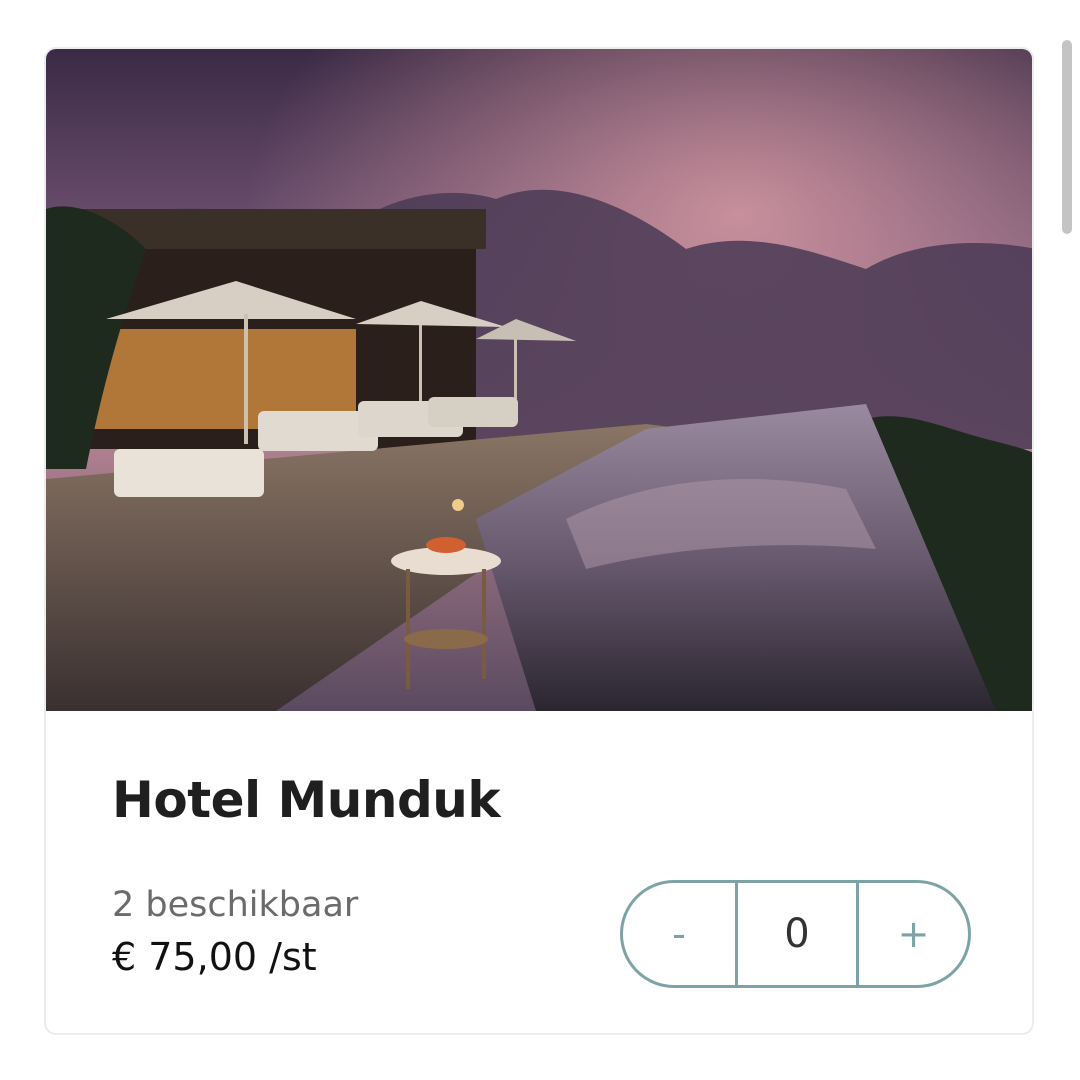  Describe the element at coordinates (235, 905) in the screenshot. I see `availability-text: 2 beschikbaar` at that location.